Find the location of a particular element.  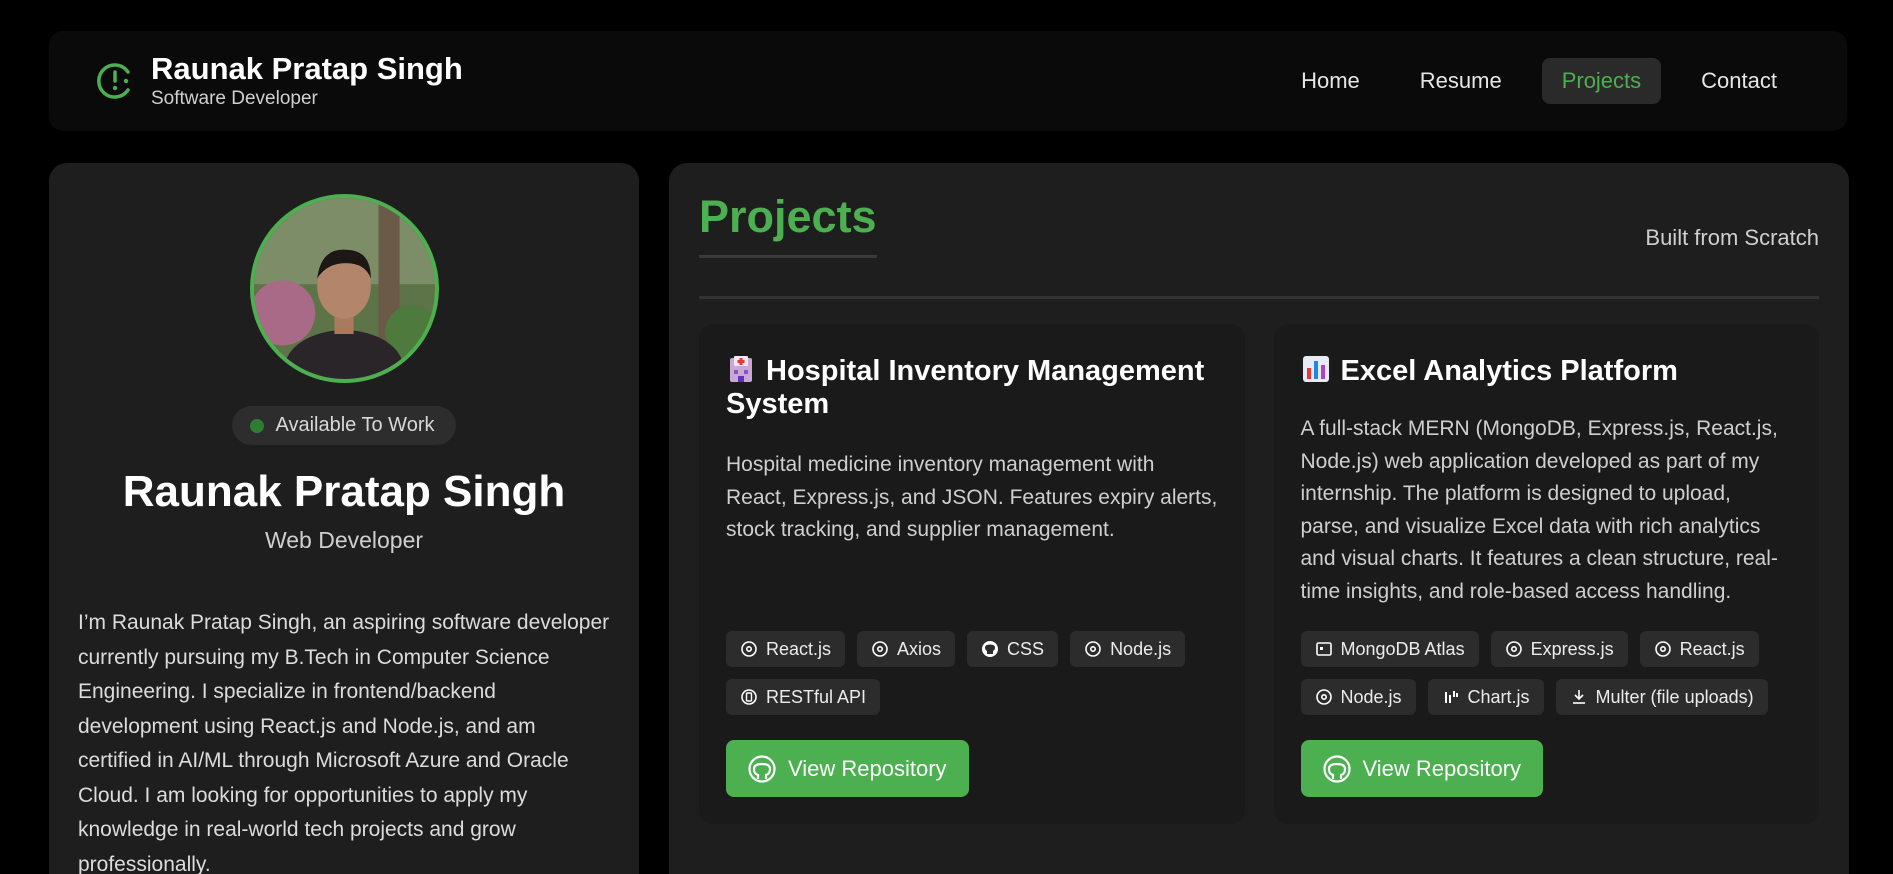

tag-label: CSS is located at coordinates (1026, 648).